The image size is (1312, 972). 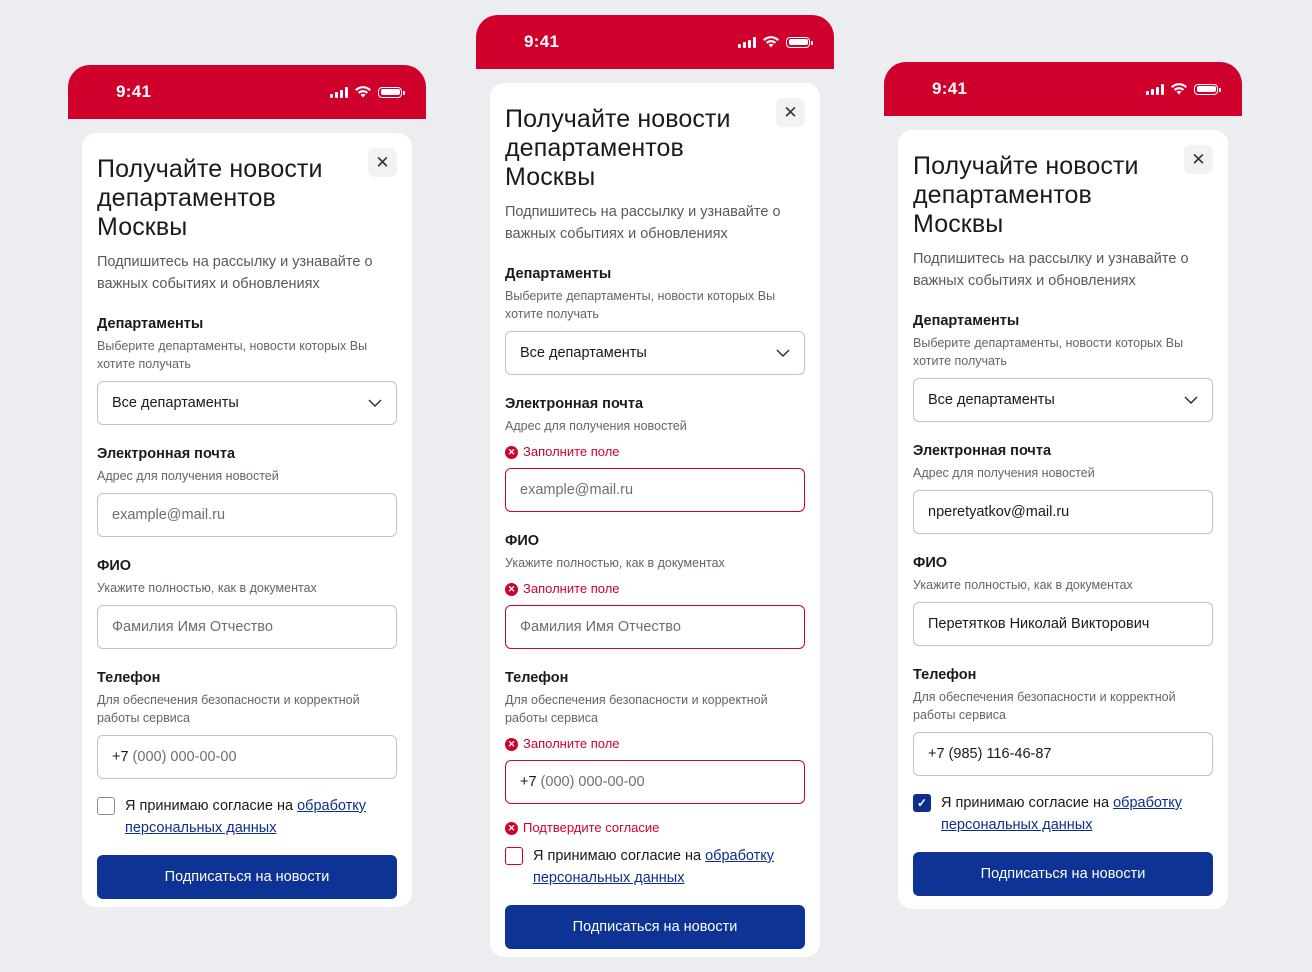 I want to click on phone-error-text: Заполните поле, so click(x=571, y=743).